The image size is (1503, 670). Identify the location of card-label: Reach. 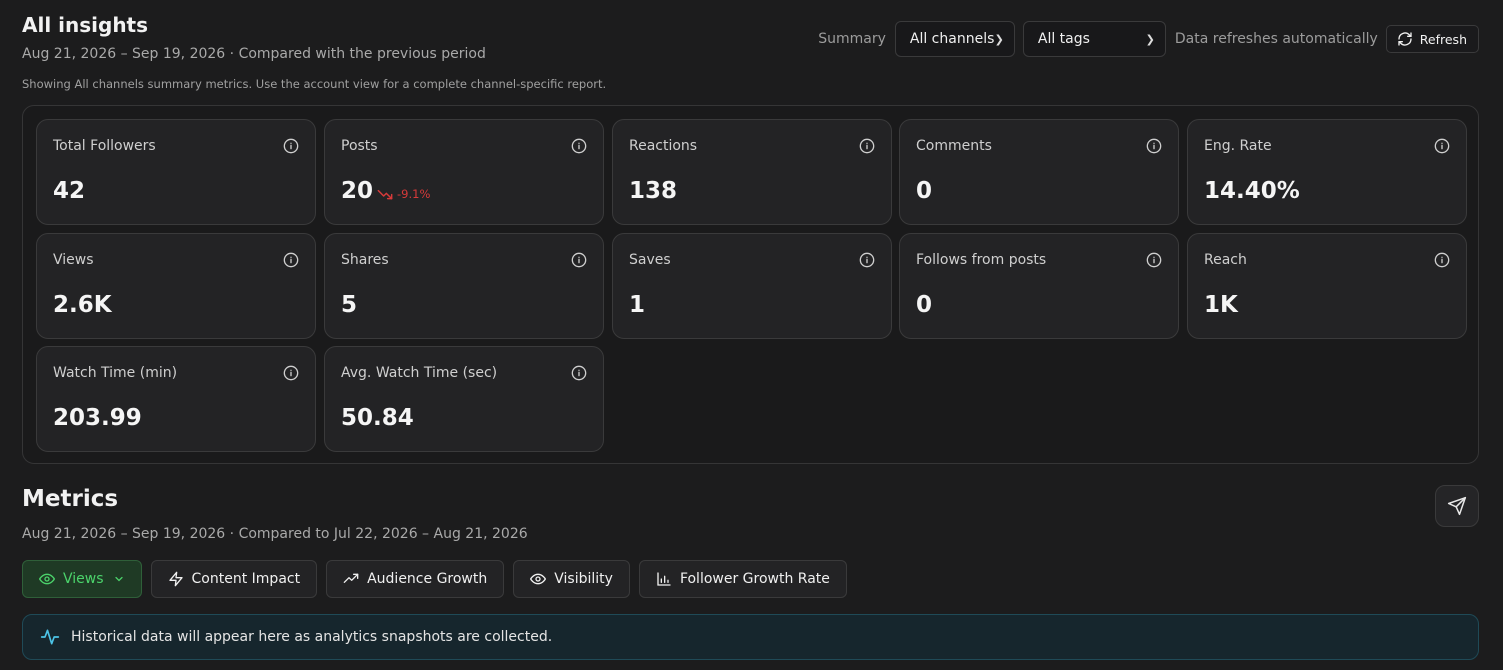
(1225, 260).